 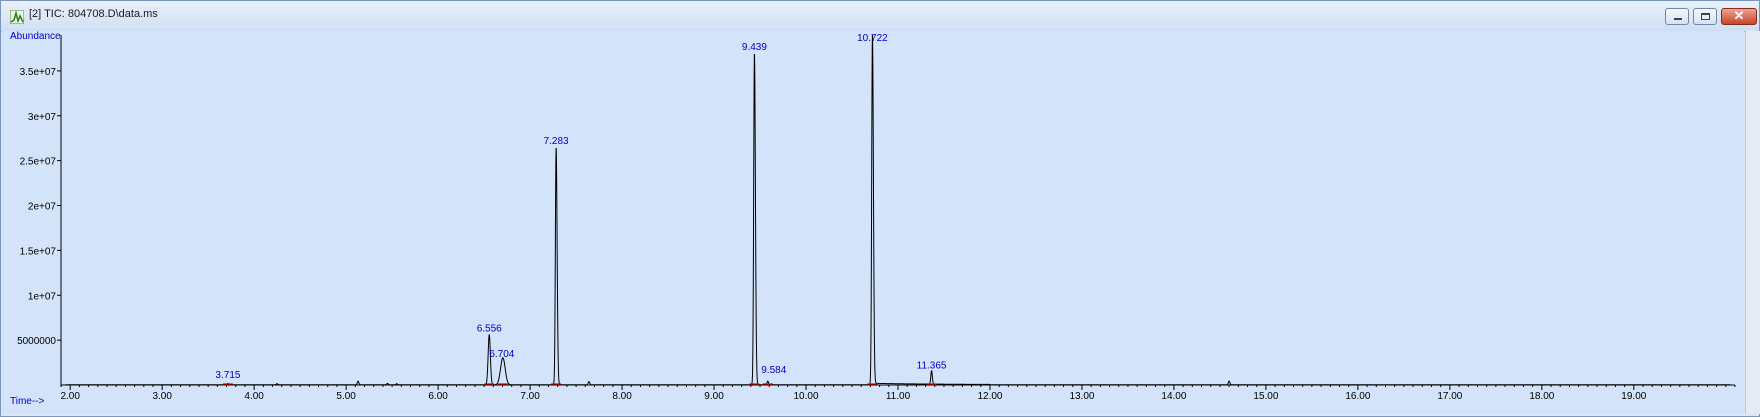 What do you see at coordinates (773, 370) in the screenshot?
I see `peak-label: 9.584` at bounding box center [773, 370].